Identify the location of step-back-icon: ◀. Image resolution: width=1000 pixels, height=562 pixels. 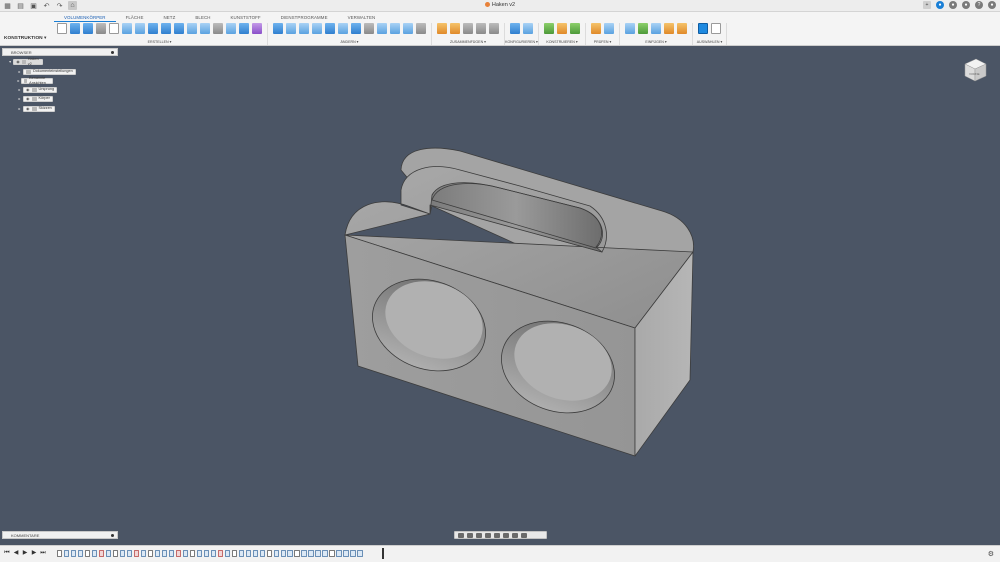
(16, 553).